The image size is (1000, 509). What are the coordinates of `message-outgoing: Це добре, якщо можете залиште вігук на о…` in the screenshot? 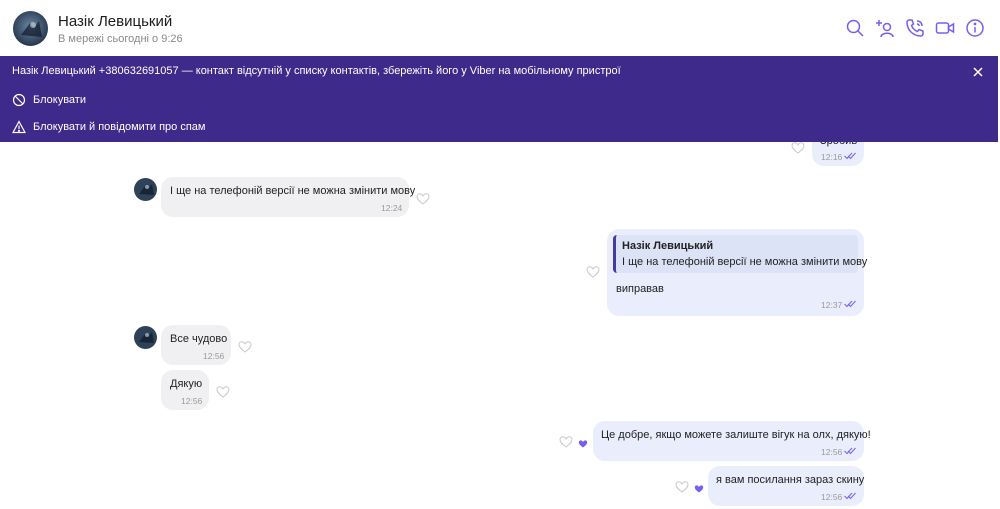 It's located at (732, 441).